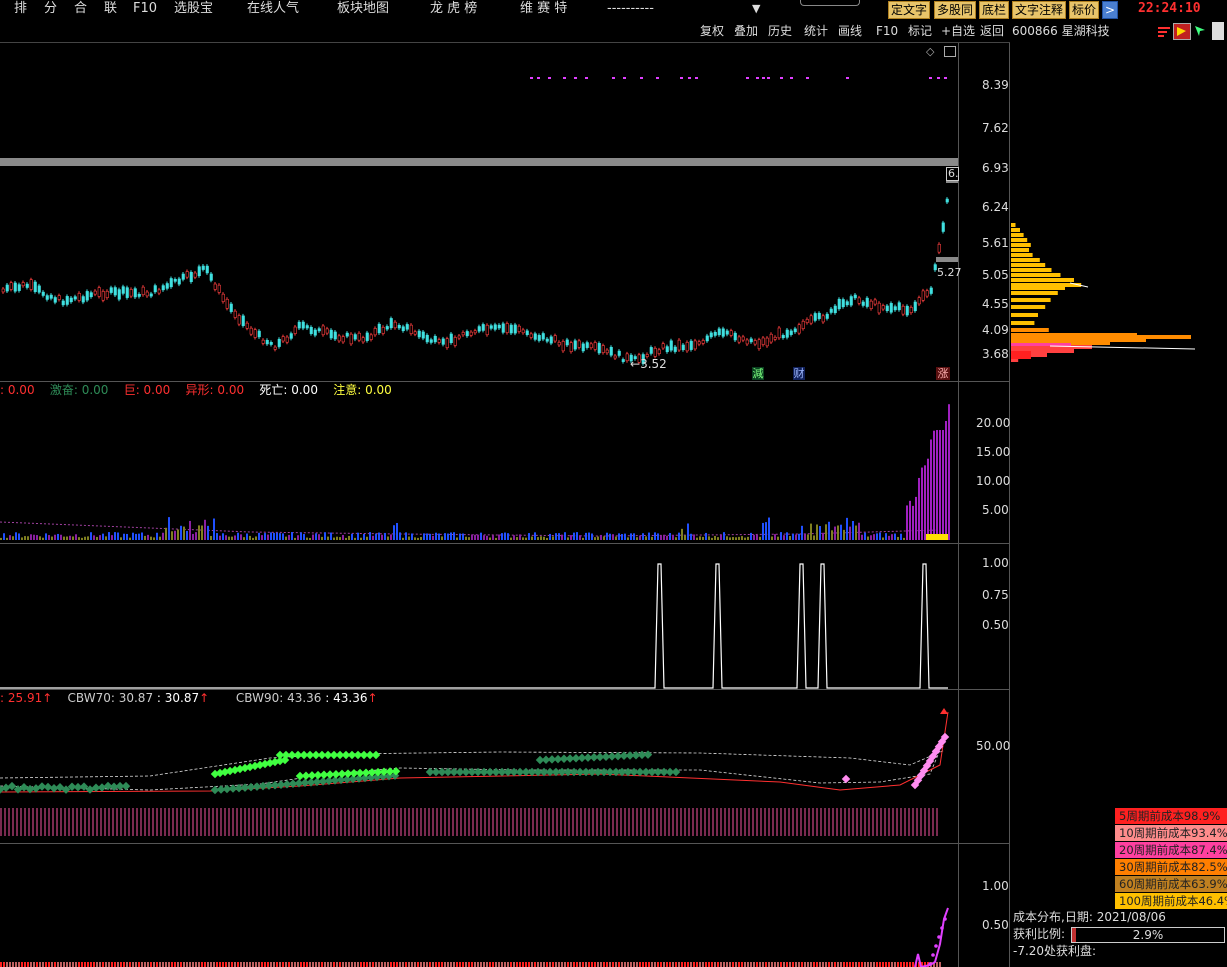 Image resolution: width=1227 pixels, height=967 pixels. Describe the element at coordinates (479, 766) in the screenshot. I see `cbw-indicator-chart` at that location.